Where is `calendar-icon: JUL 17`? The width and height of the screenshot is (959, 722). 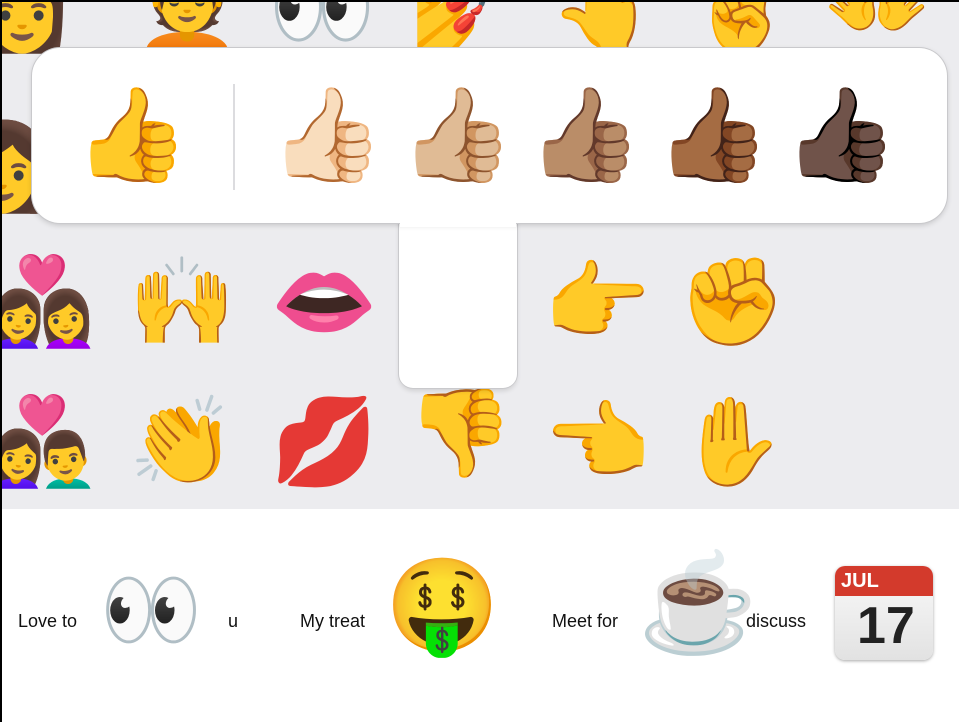 calendar-icon: JUL 17 is located at coordinates (884, 613).